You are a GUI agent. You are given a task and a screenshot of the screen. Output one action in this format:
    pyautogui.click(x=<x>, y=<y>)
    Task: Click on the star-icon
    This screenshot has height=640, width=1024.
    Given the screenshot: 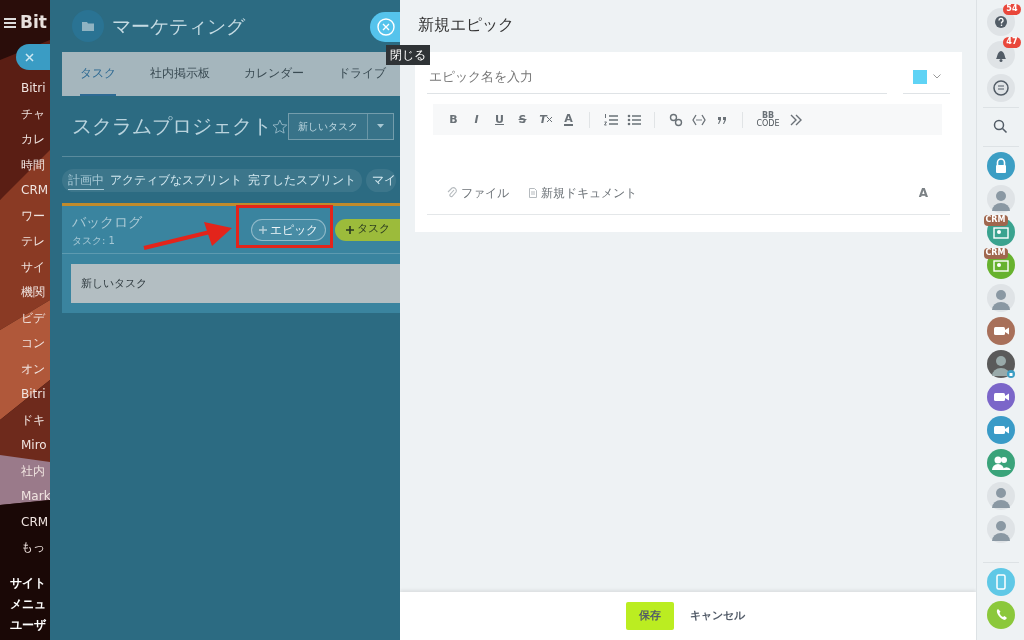 What is the action you would take?
    pyautogui.click(x=280, y=126)
    